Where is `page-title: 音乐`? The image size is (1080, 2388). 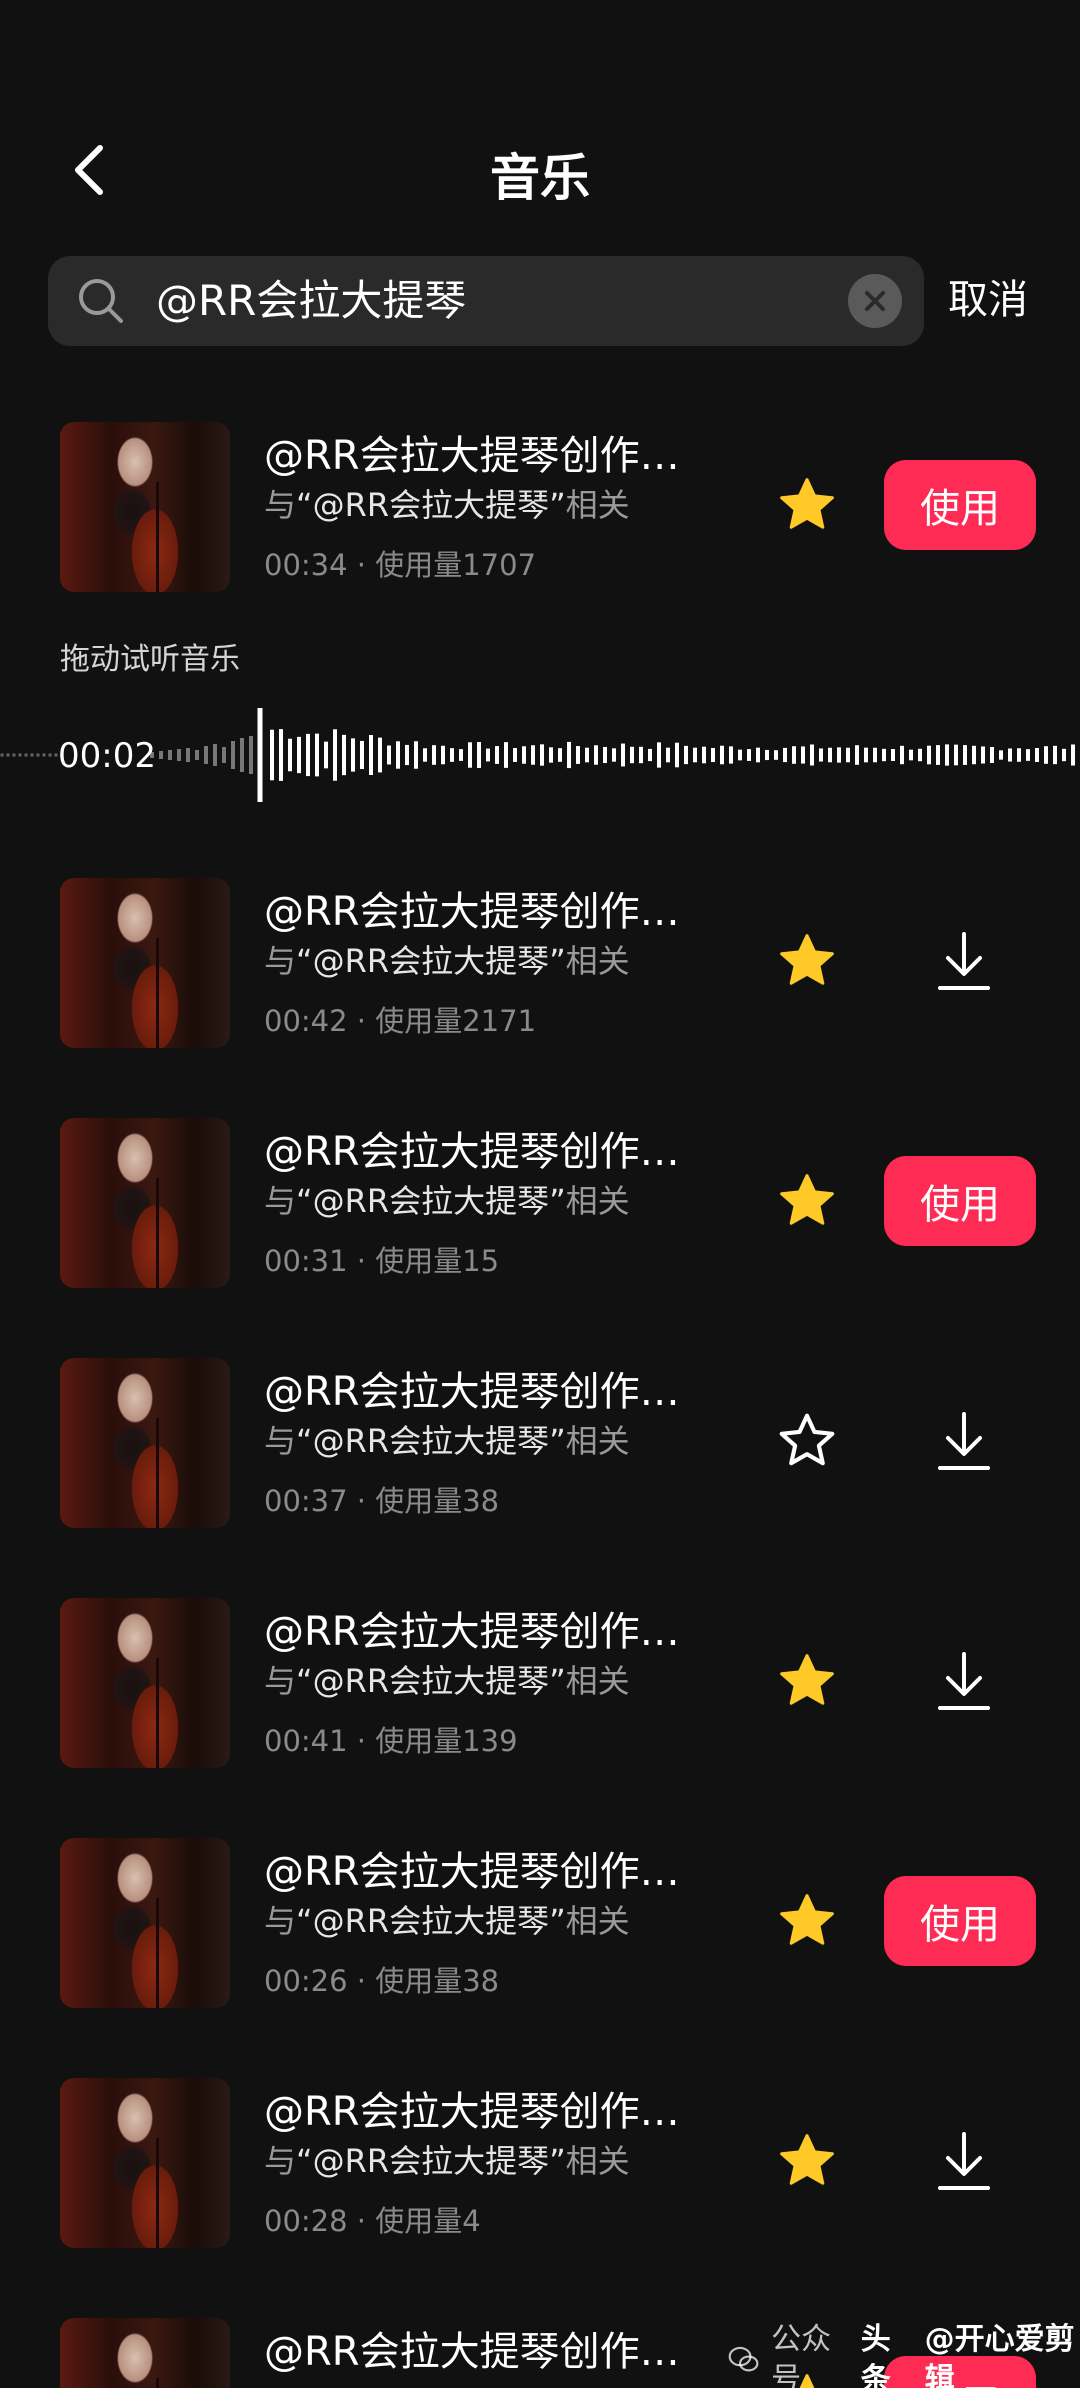 page-title: 音乐 is located at coordinates (540, 178).